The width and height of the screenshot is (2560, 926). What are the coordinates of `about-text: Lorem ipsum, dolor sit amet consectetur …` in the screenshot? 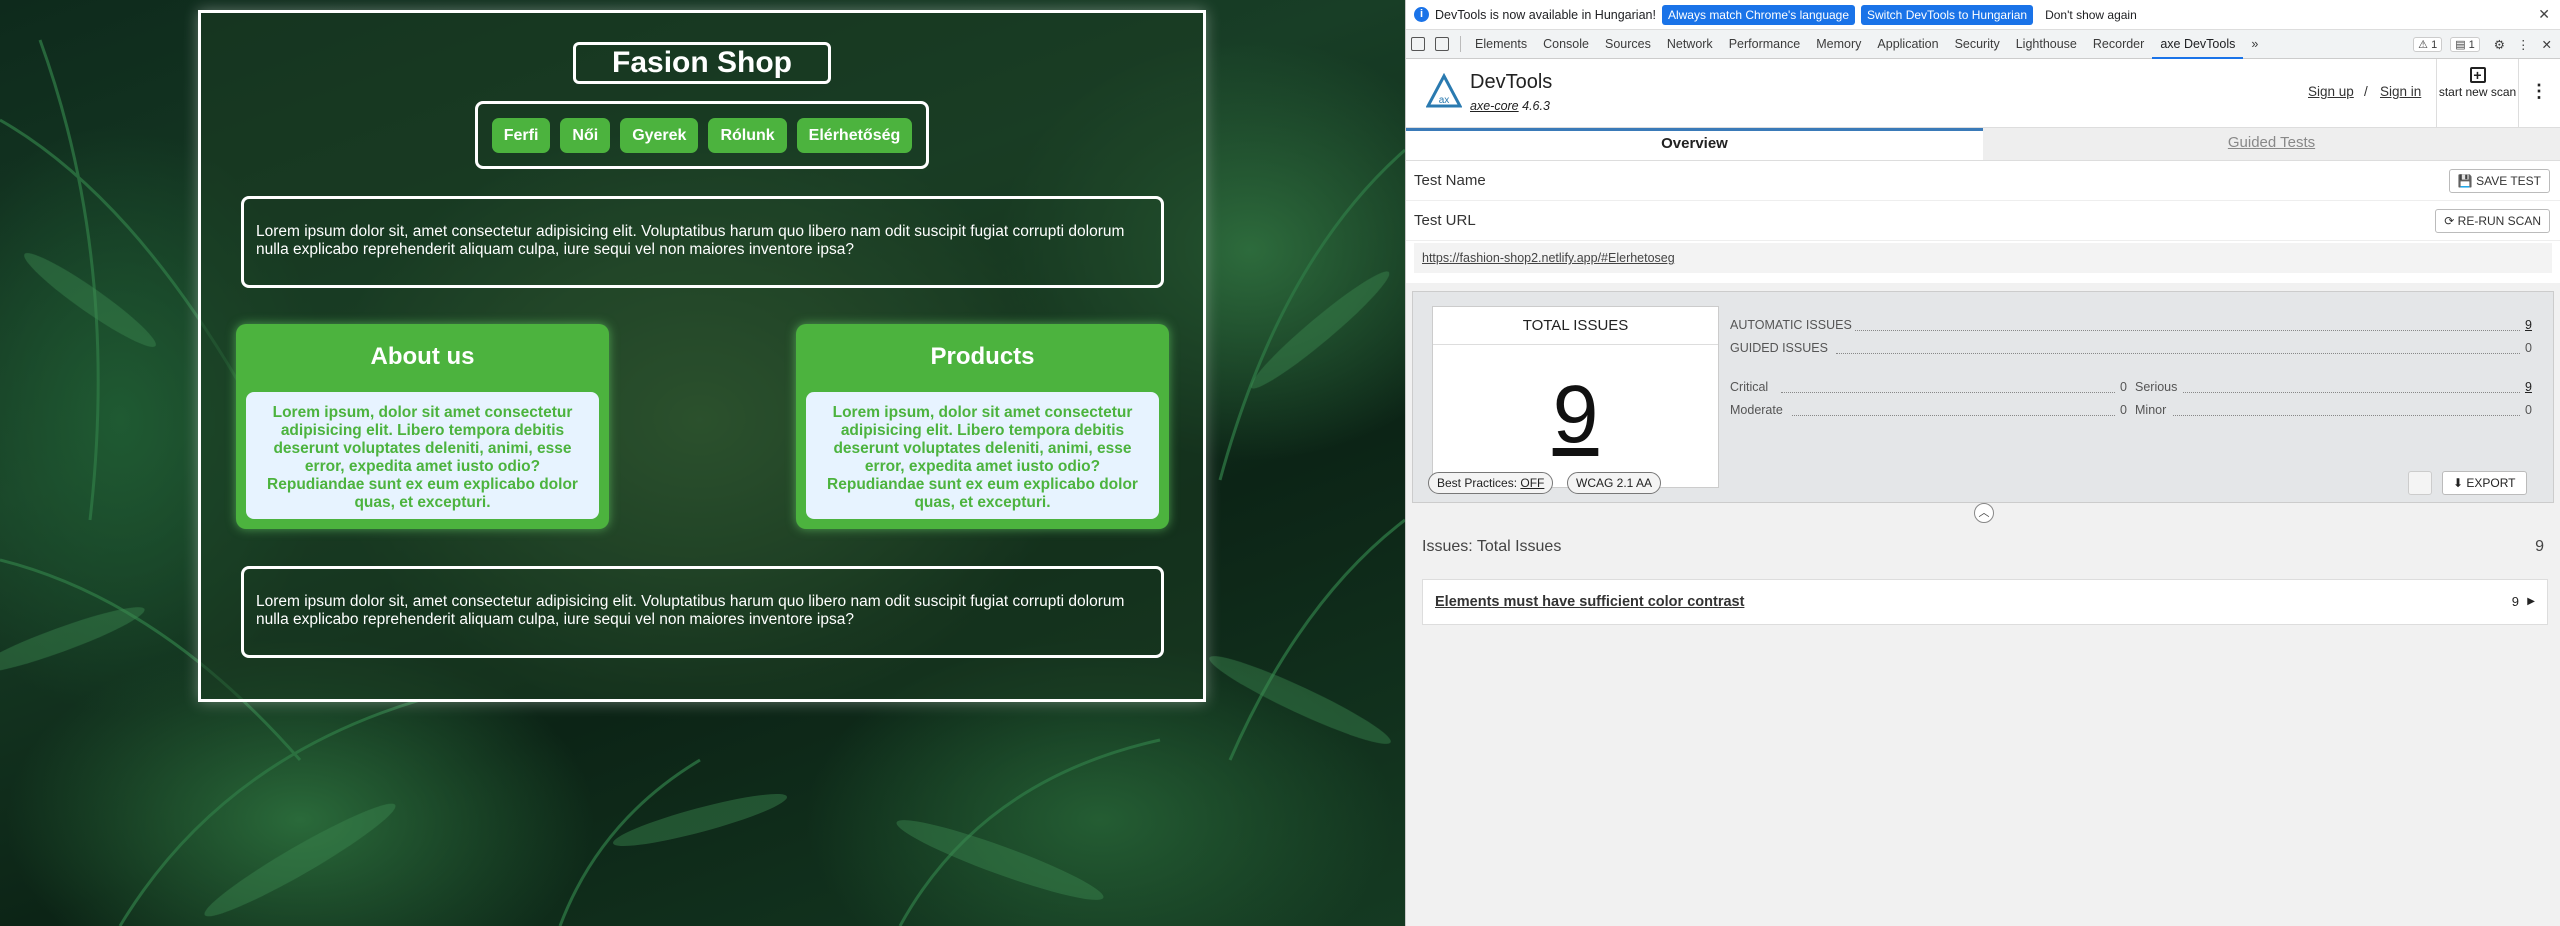 It's located at (422, 455).